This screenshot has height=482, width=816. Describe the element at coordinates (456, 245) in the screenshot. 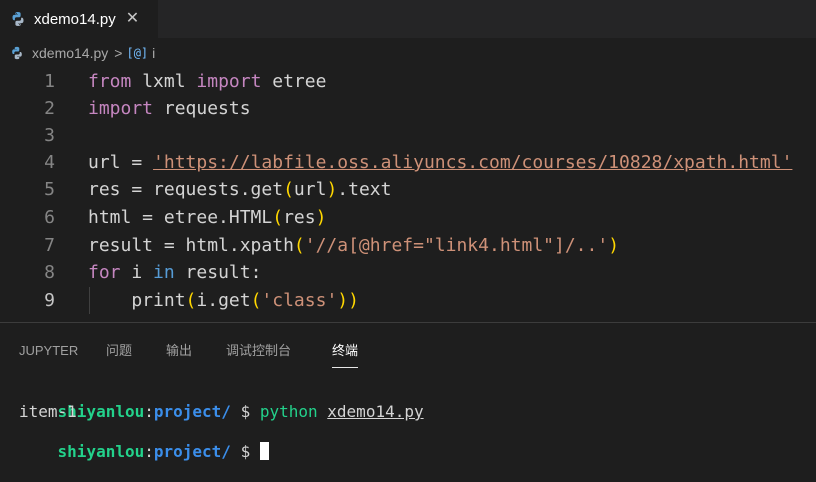

I see `code-token: '//a[@href="link4.html"]/..'` at that location.